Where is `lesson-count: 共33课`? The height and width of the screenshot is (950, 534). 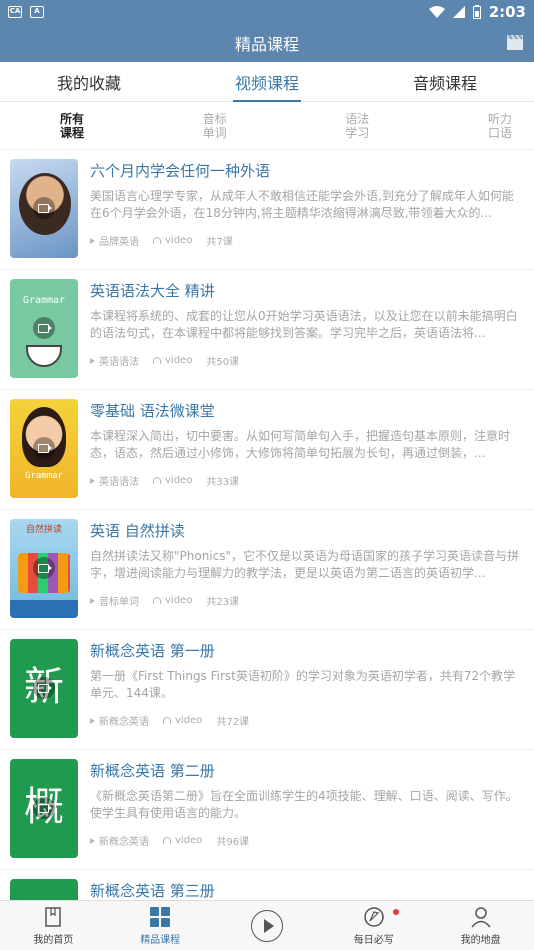
lesson-count: 共33课 is located at coordinates (223, 482).